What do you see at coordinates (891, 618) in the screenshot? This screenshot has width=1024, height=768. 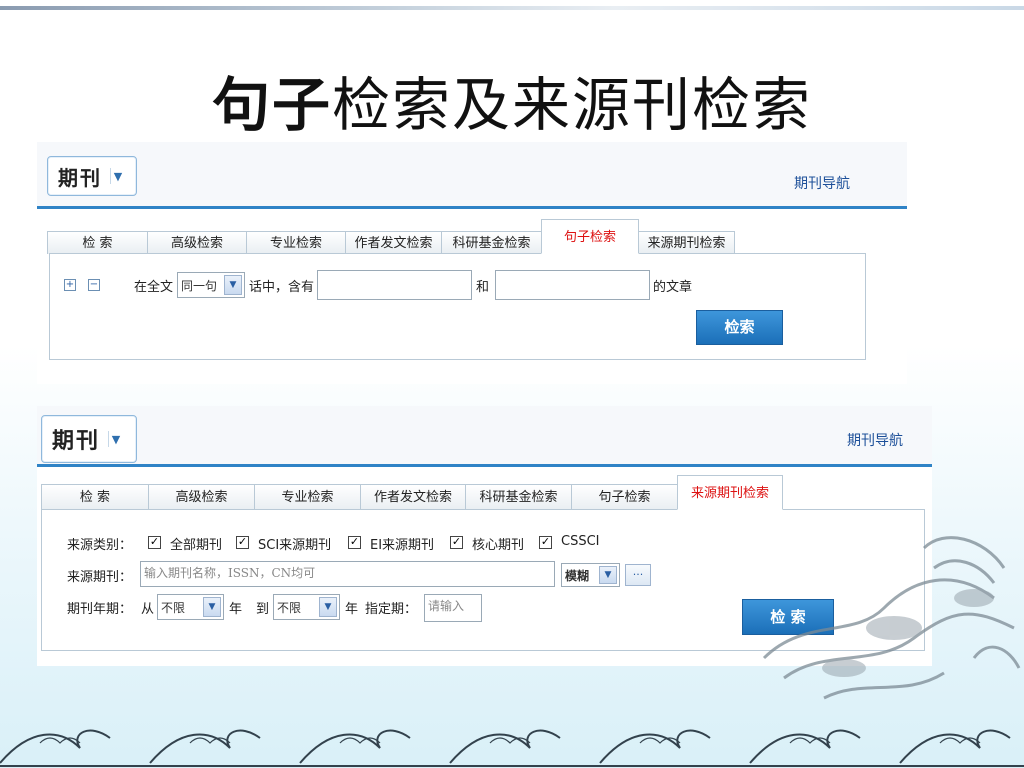 I see `dragon-decoration` at bounding box center [891, 618].